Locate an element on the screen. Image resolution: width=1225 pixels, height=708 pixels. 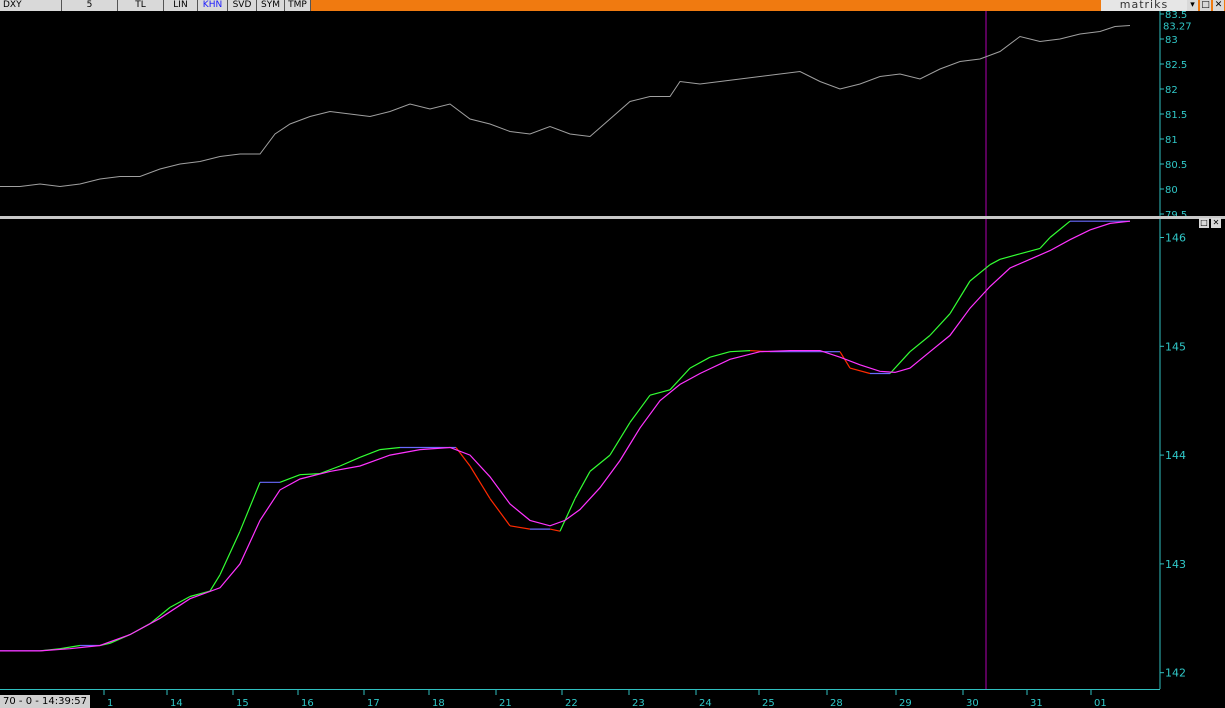
indicator-tick-label: 142 is located at coordinates (1175, 673).